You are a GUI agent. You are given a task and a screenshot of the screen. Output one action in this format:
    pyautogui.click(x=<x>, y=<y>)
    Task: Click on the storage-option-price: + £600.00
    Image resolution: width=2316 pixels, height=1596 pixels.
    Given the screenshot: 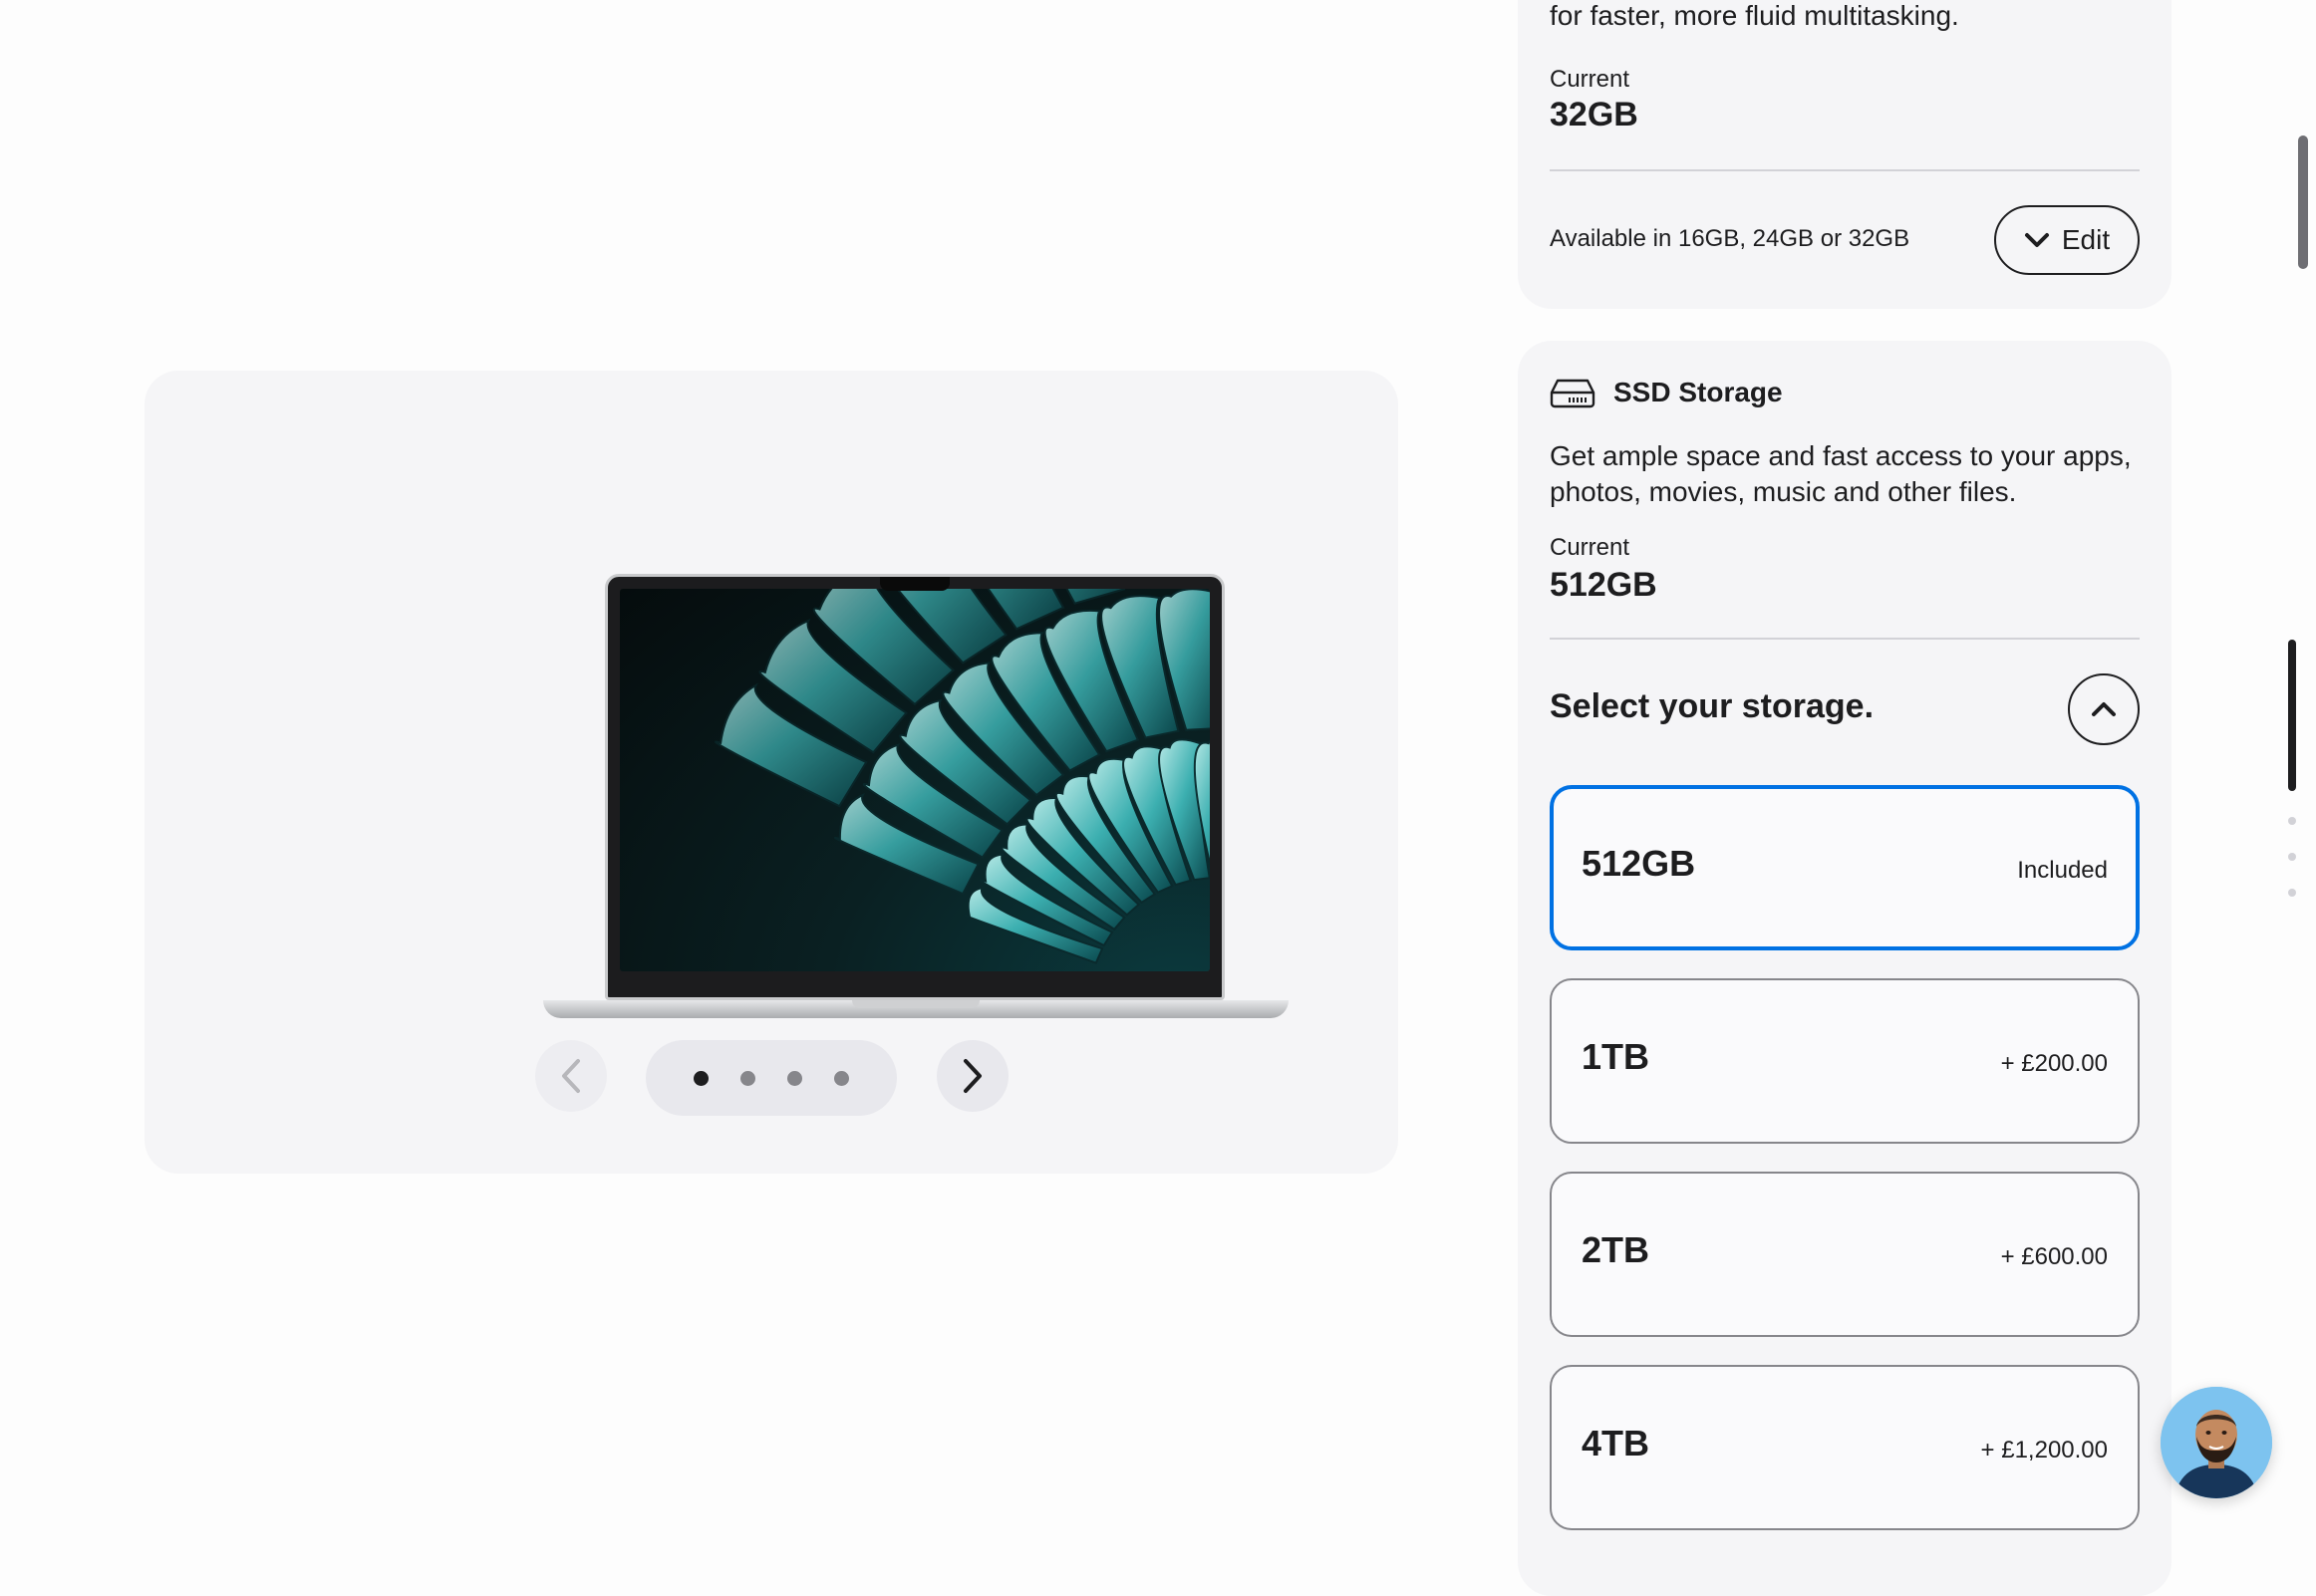 What is the action you would take?
    pyautogui.click(x=2054, y=1256)
    